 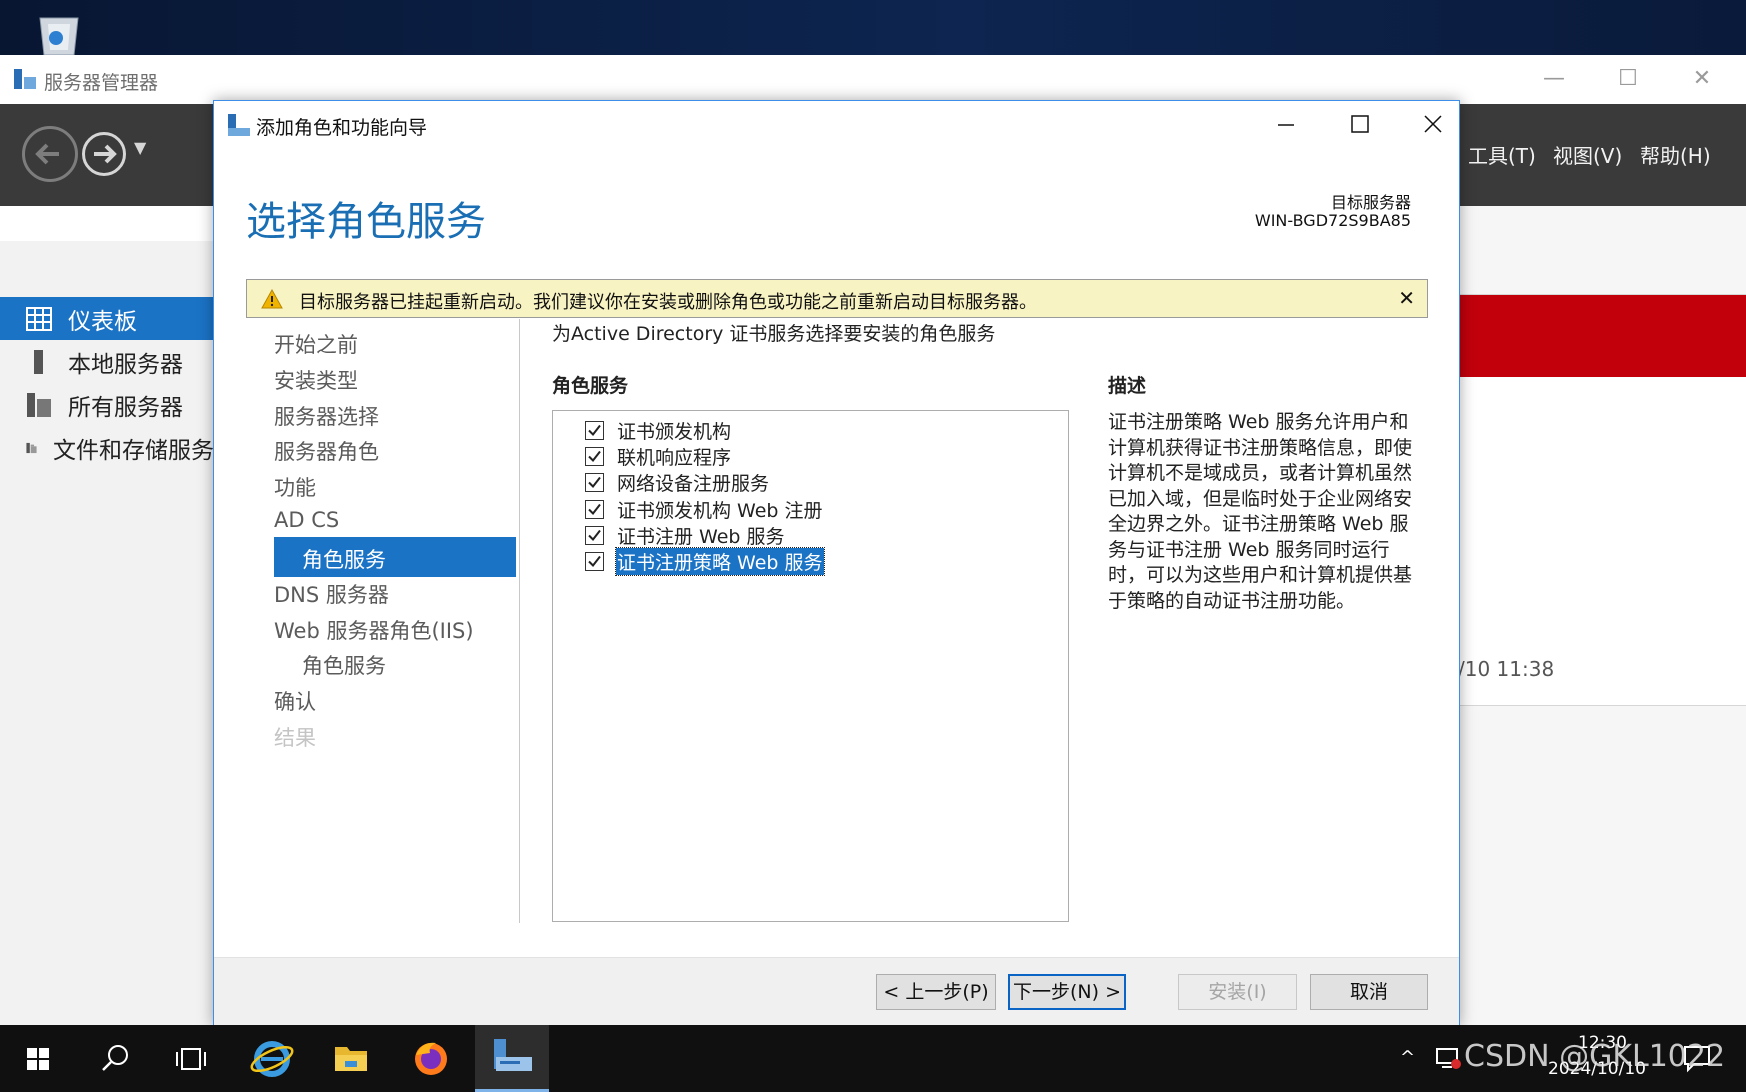 I want to click on close-button: ✕, so click(x=1702, y=79).